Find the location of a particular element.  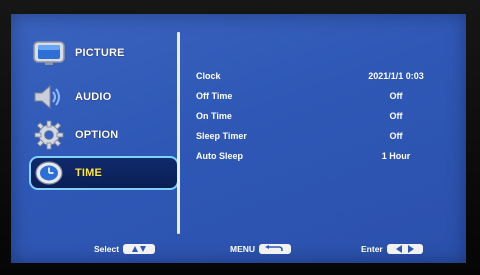

return-arrow-icon is located at coordinates (275, 249).